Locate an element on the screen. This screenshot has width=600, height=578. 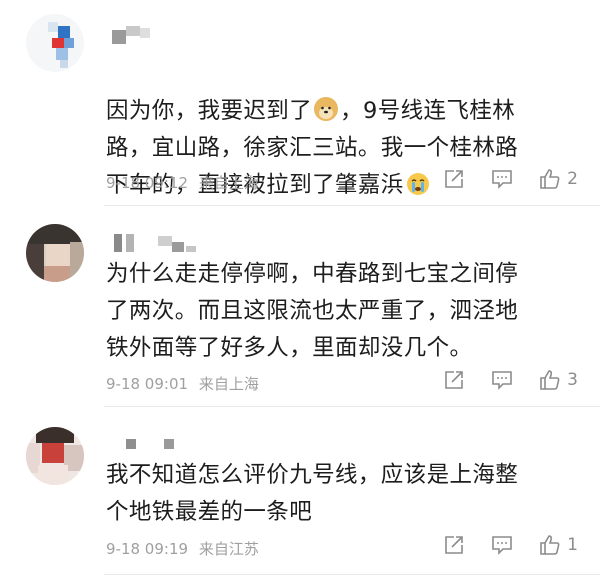
comment-actions: 2 is located at coordinates (497, 179).